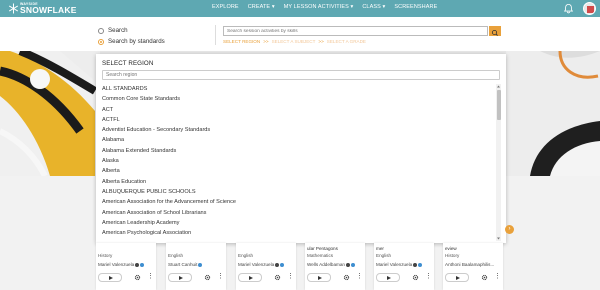  Describe the element at coordinates (48, 10) in the screenshot. I see `brand-name: SNOWFLAKE` at that location.